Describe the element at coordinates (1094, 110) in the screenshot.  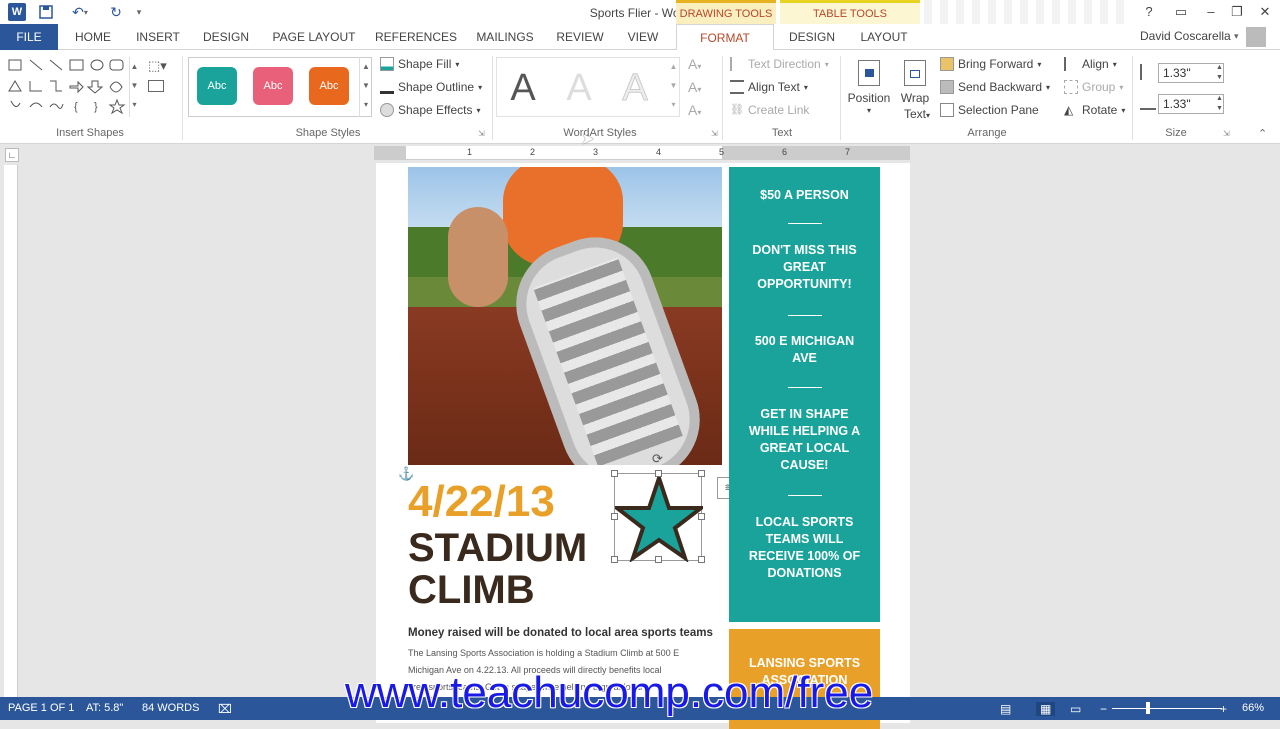
I see `rotate-button: ◭ Rotate ▾` at that location.